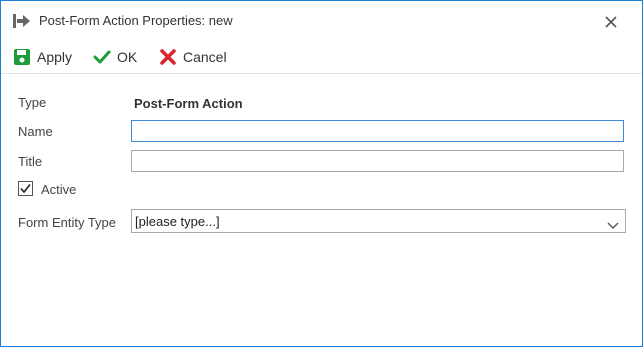 Image resolution: width=643 pixels, height=347 pixels. What do you see at coordinates (55, 57) in the screenshot?
I see `apply-label: Apply` at bounding box center [55, 57].